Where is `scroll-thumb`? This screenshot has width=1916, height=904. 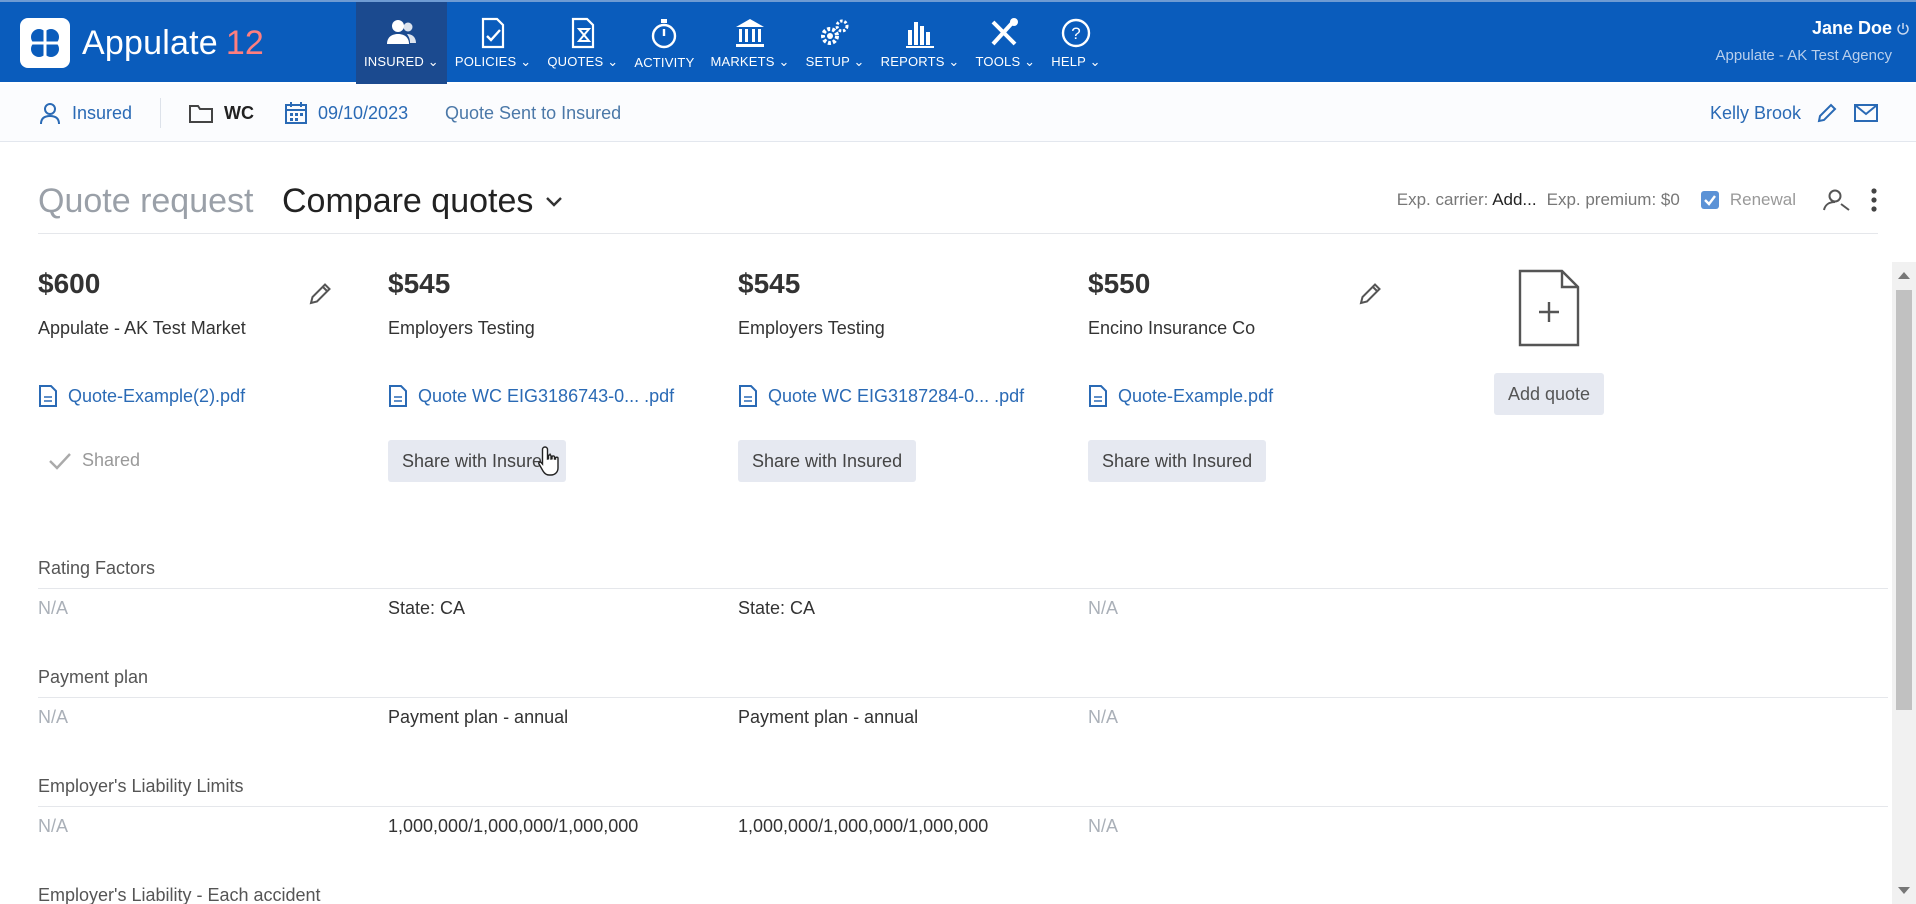
scroll-thumb is located at coordinates (1904, 500).